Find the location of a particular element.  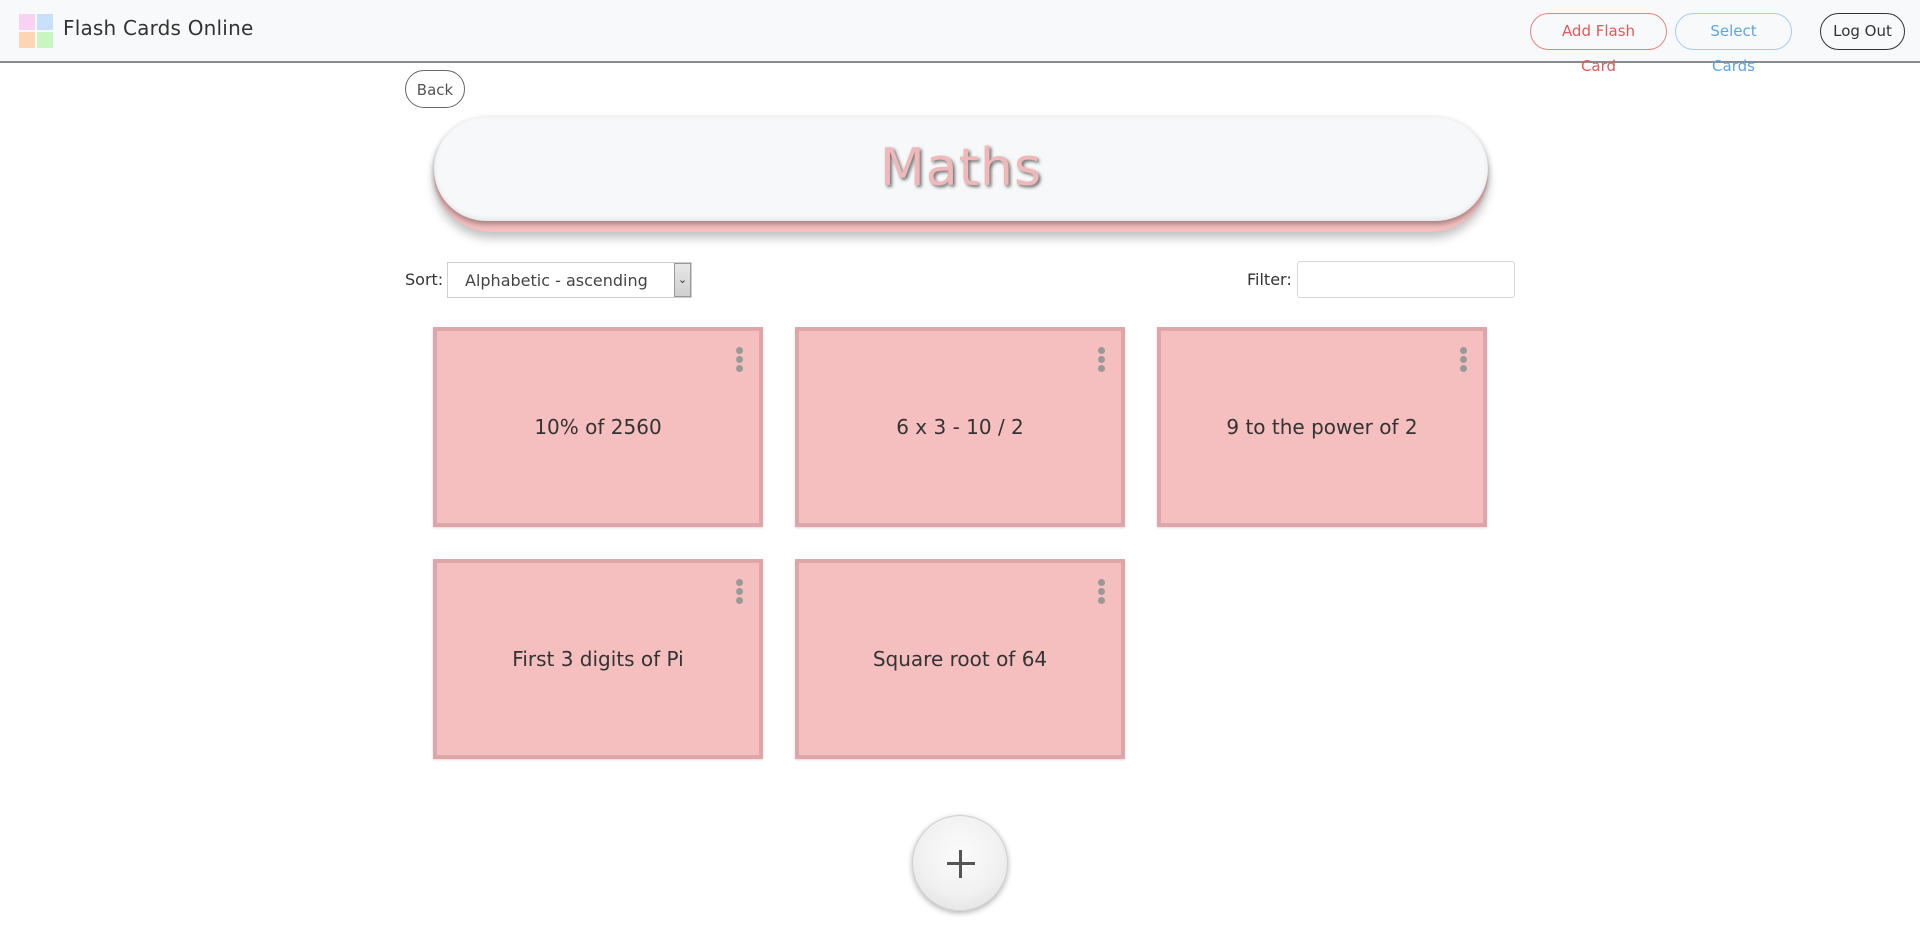

flash-card: 10% of 2560 is located at coordinates (598, 427).